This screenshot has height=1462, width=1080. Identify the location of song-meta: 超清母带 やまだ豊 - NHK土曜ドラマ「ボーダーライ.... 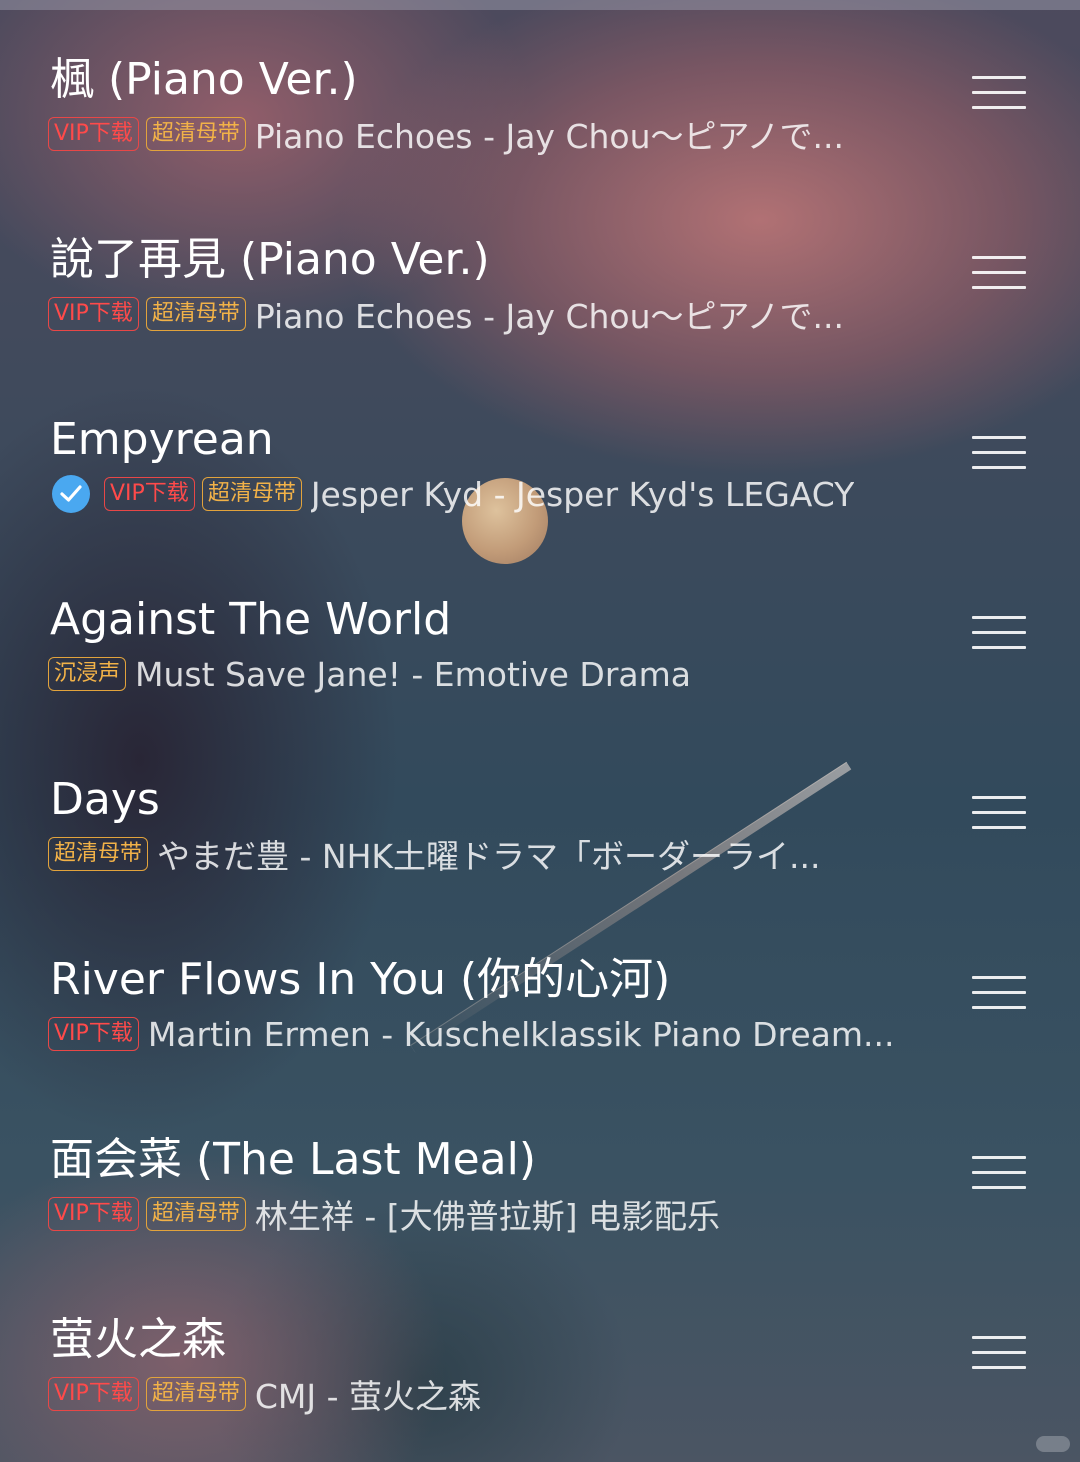
(434, 854).